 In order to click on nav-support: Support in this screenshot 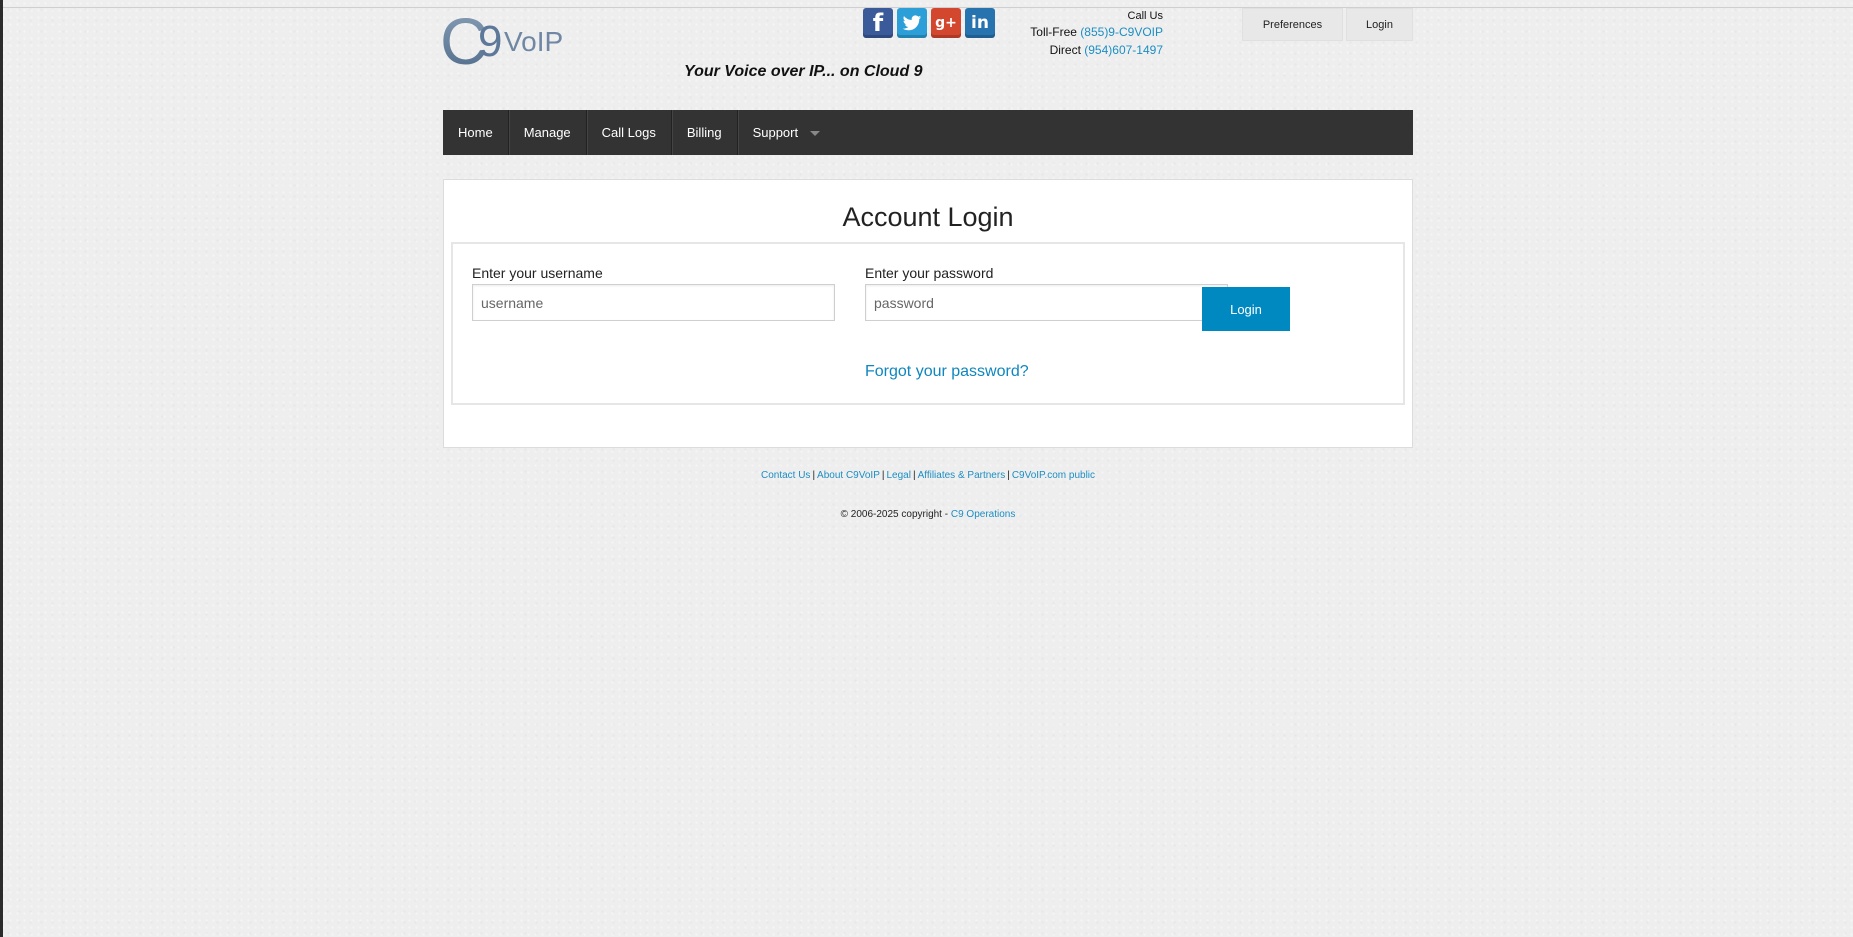, I will do `click(787, 132)`.